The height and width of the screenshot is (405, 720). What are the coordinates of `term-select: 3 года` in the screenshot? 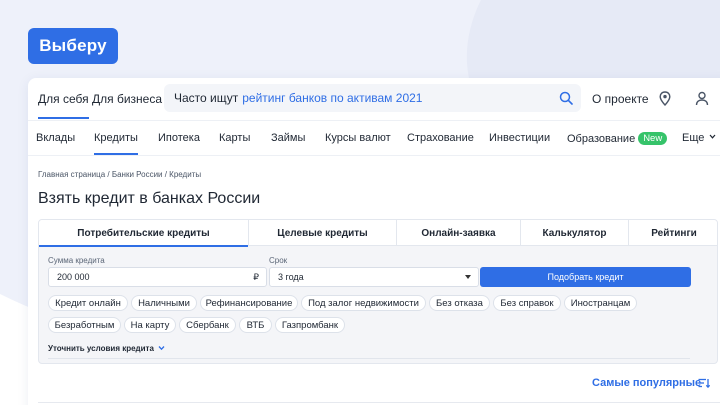 It's located at (374, 277).